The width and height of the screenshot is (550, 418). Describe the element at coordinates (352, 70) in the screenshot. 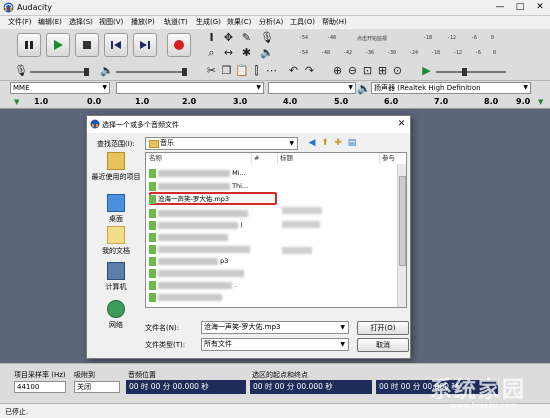

I see `zoom-out-icon: ⊖` at that location.